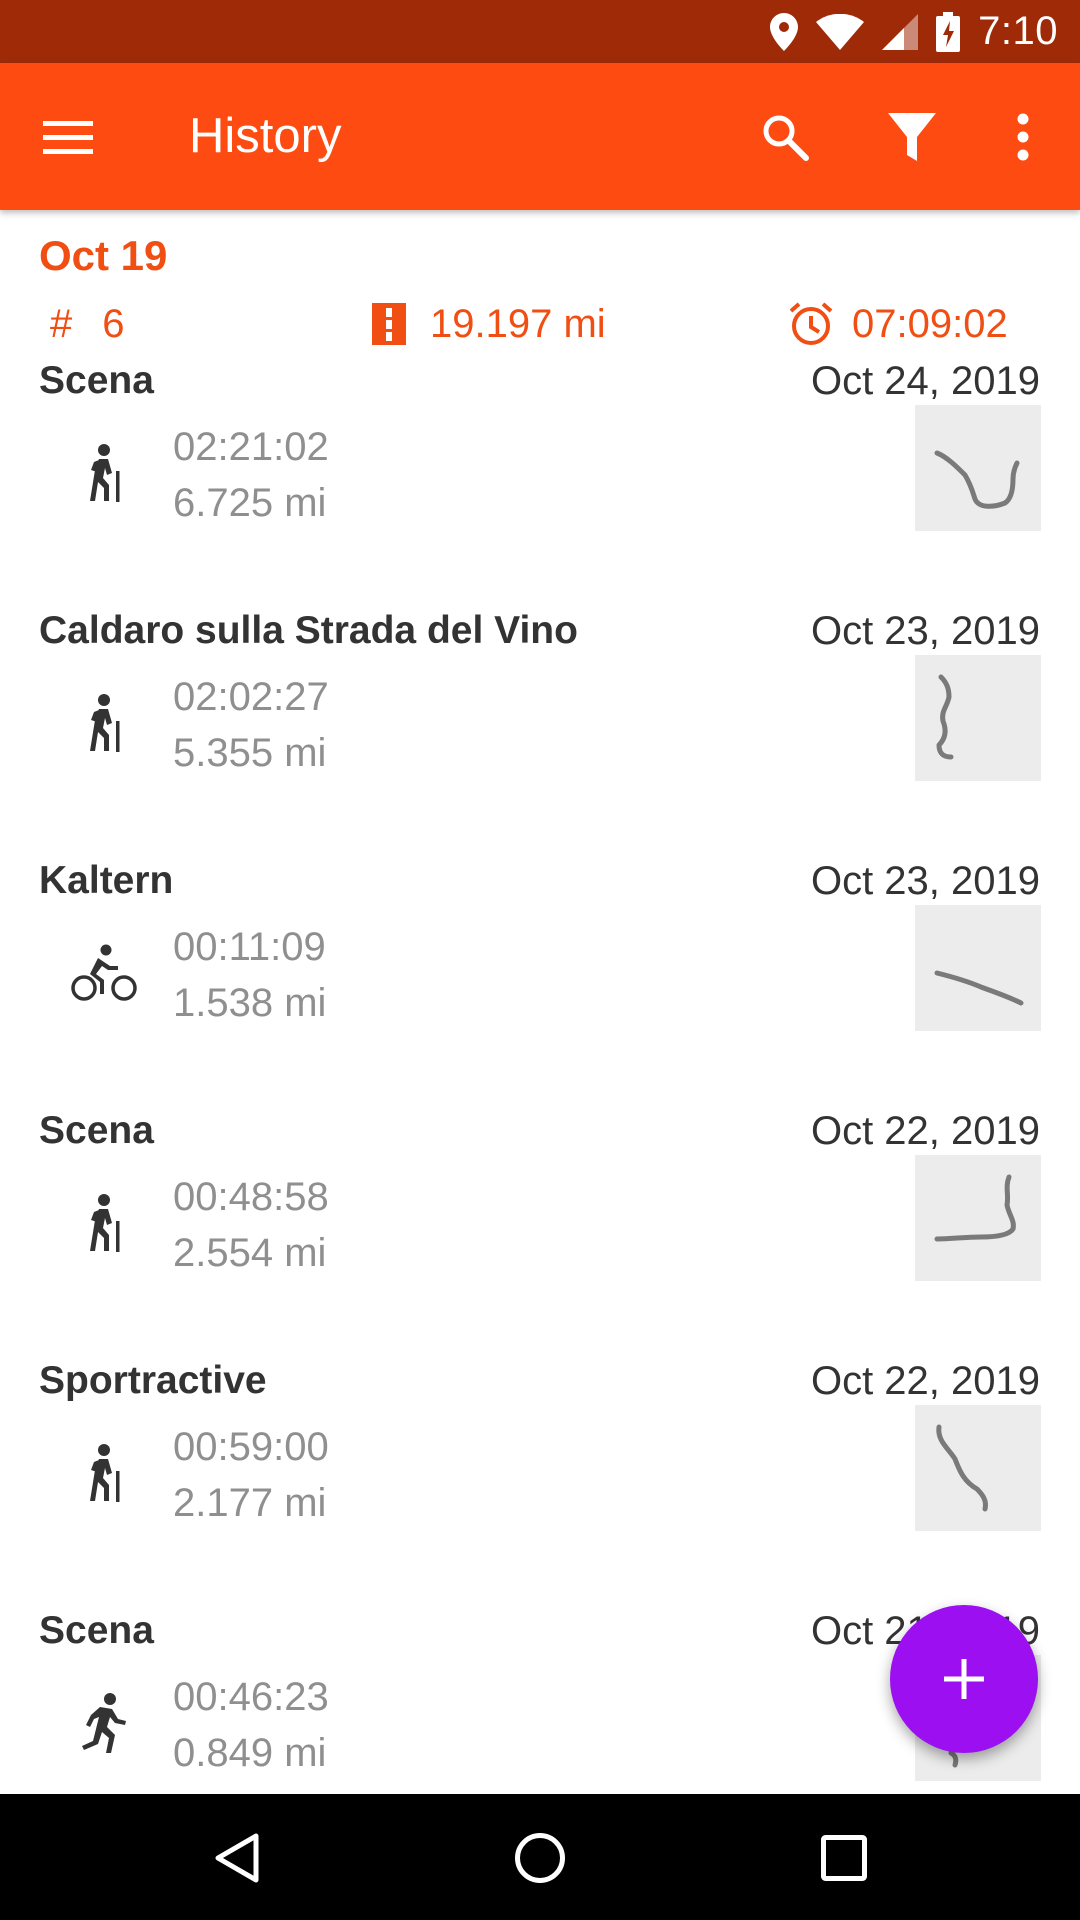 The width and height of the screenshot is (1080, 1920). Describe the element at coordinates (250, 1253) in the screenshot. I see `activity-distance: 2.554 mi` at that location.